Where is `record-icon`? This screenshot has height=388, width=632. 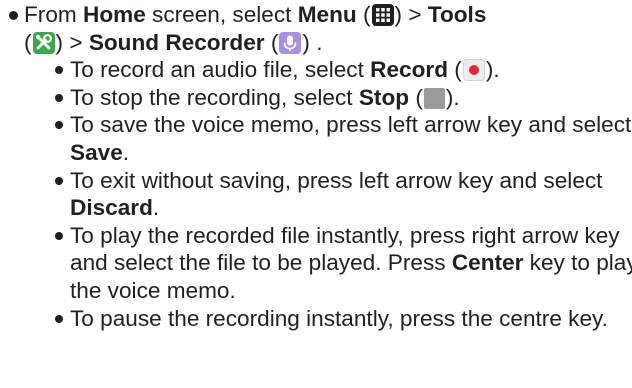
record-icon is located at coordinates (473, 70).